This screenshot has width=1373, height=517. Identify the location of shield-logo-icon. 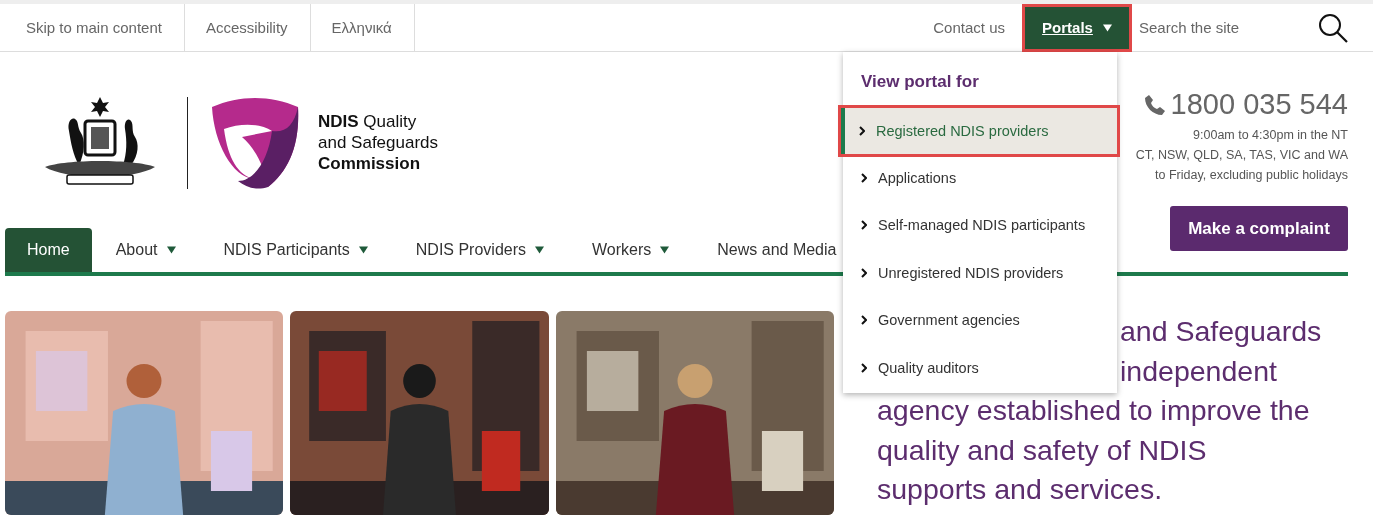
(255, 142).